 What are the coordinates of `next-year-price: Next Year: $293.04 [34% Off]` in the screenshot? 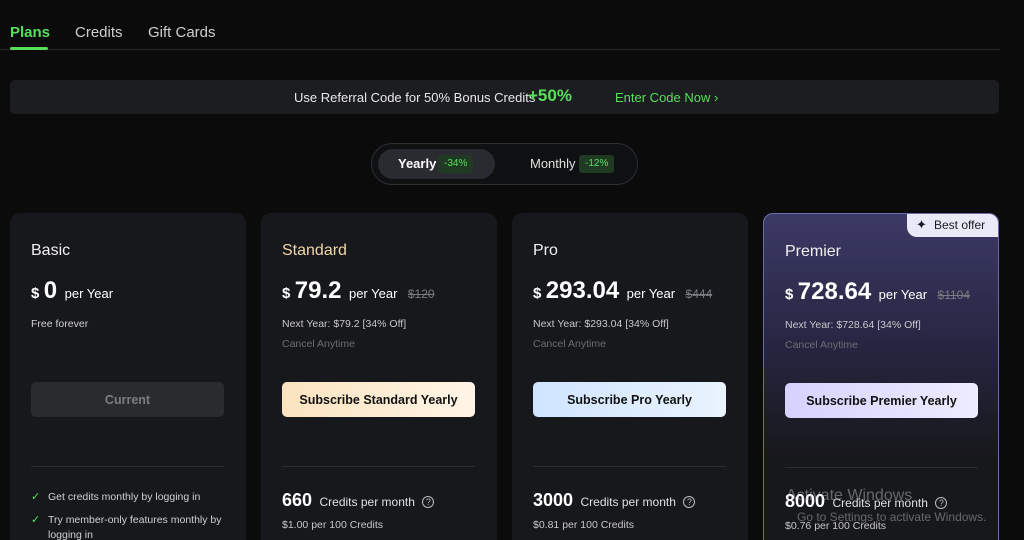 It's located at (601, 324).